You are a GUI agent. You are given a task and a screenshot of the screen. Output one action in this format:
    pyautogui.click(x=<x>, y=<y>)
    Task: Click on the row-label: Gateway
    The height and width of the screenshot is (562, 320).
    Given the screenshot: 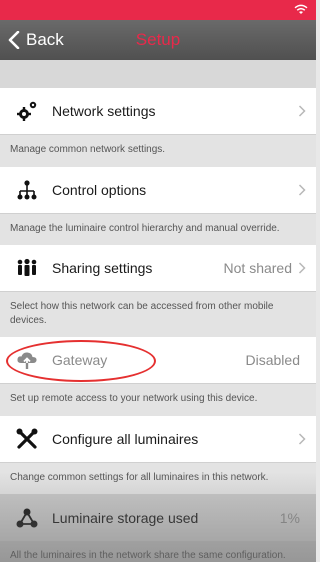 What is the action you would take?
    pyautogui.click(x=80, y=360)
    